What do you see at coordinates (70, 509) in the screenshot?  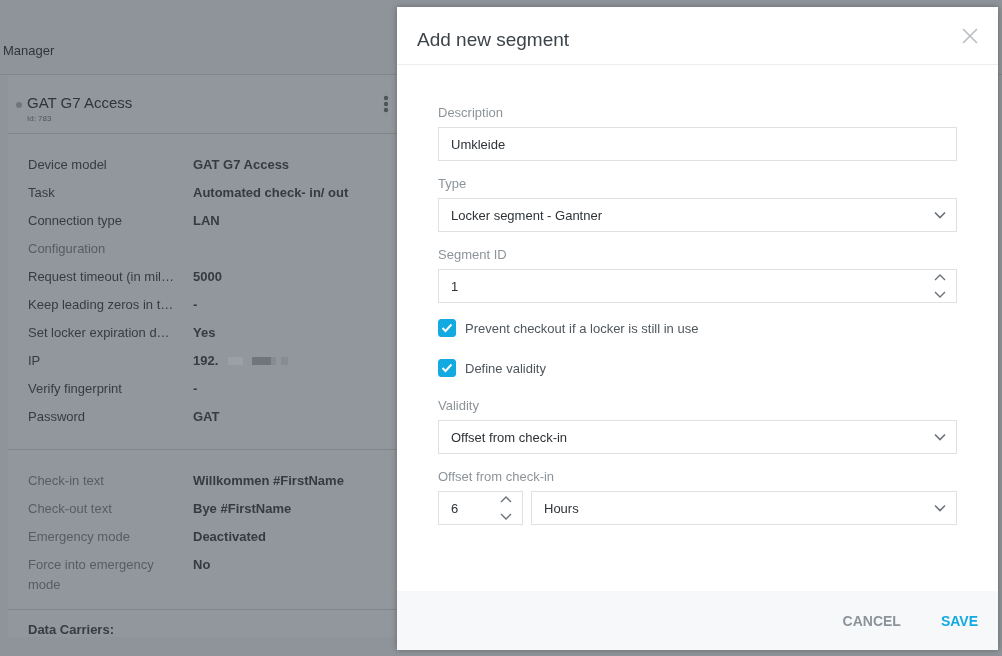 I see `field-label: Check-out text` at bounding box center [70, 509].